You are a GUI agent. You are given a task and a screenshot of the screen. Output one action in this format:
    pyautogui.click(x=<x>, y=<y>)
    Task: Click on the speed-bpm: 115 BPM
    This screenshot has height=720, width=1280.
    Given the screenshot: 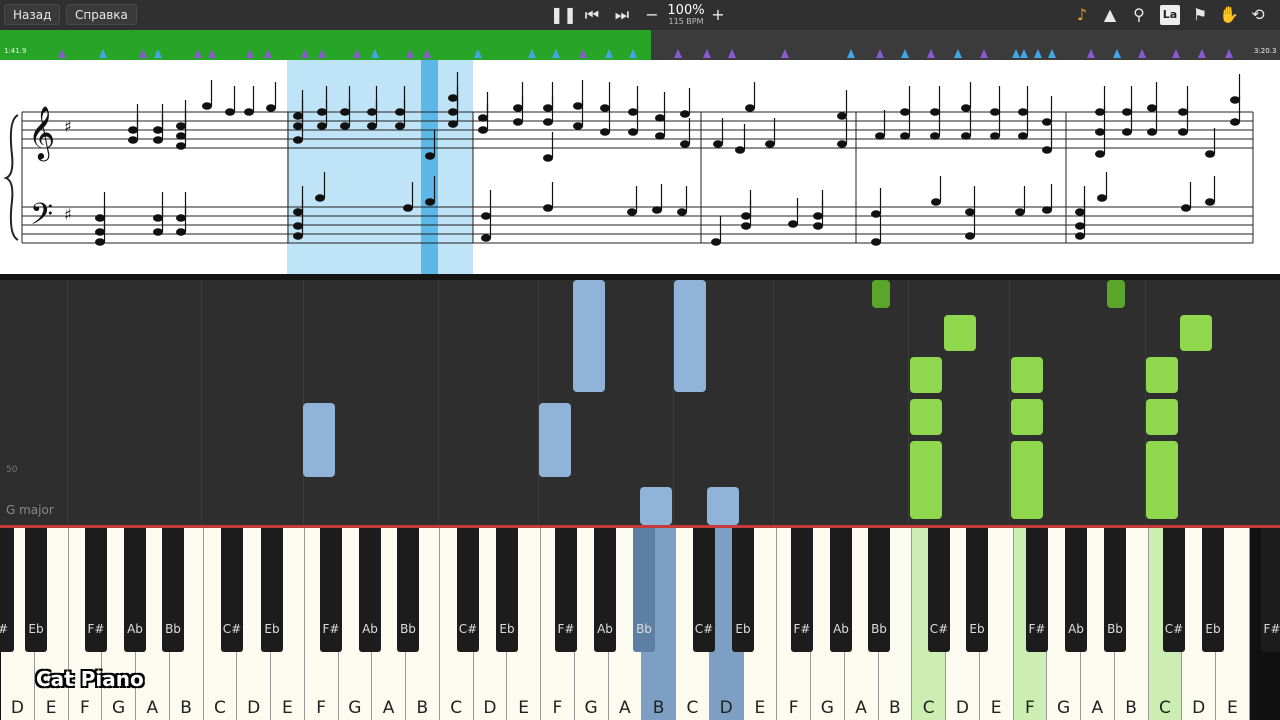 What is the action you would take?
    pyautogui.click(x=686, y=21)
    